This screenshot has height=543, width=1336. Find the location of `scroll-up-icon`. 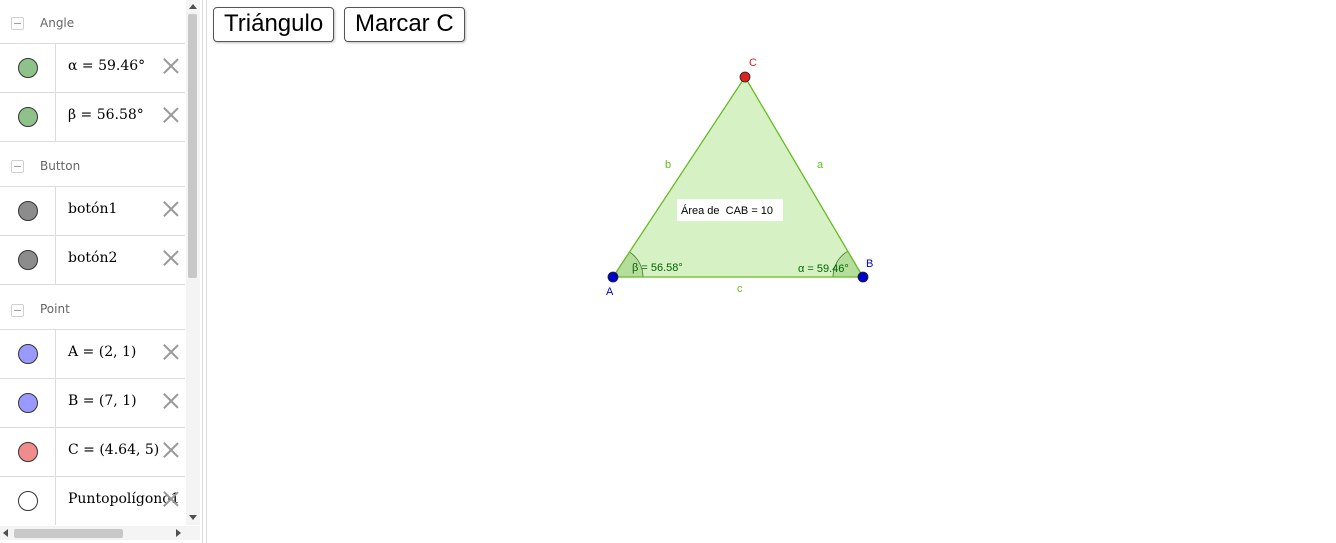

scroll-up-icon is located at coordinates (193, 6).